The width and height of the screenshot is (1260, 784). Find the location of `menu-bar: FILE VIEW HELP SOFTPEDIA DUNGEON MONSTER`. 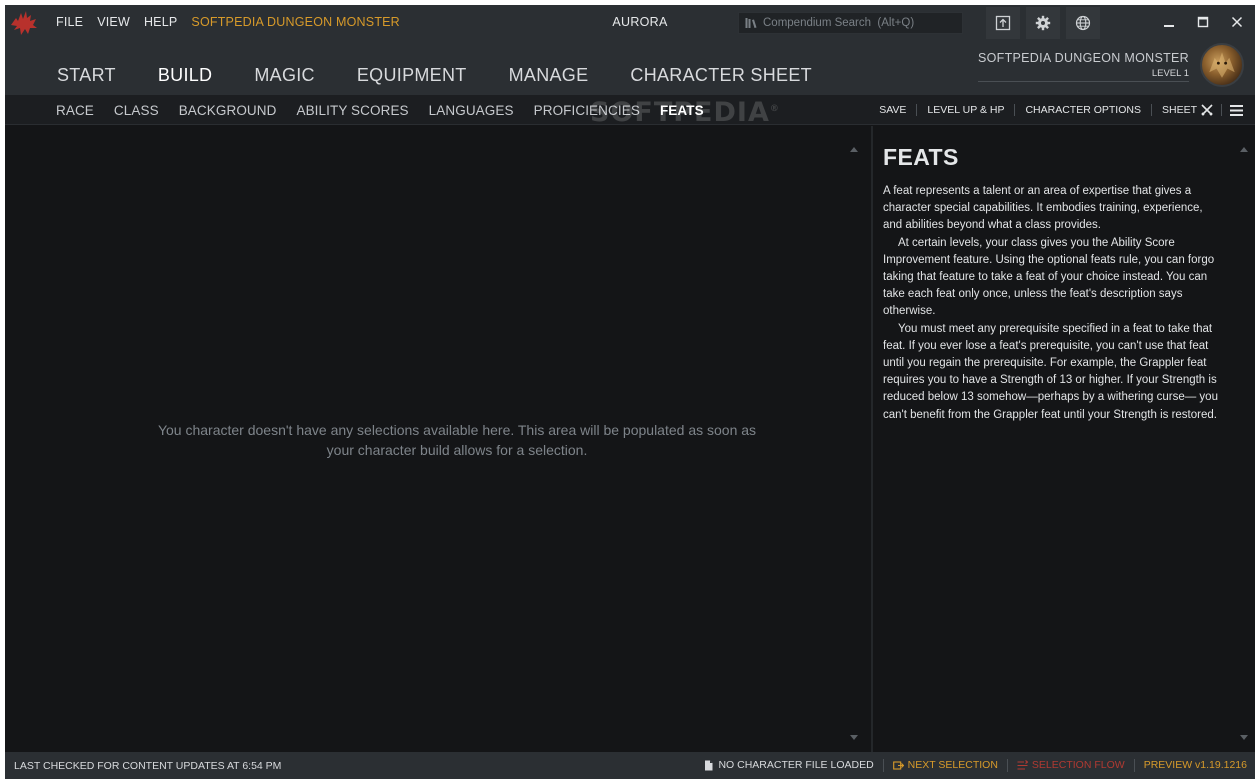

menu-bar: FILE VIEW HELP SOFTPEDIA DUNGEON MONSTER is located at coordinates (228, 23).